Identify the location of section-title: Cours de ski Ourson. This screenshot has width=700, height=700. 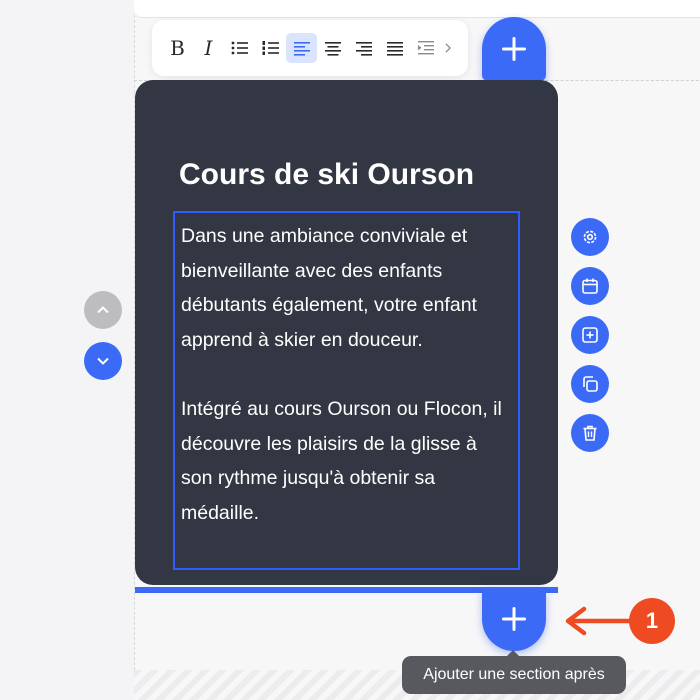
(326, 175).